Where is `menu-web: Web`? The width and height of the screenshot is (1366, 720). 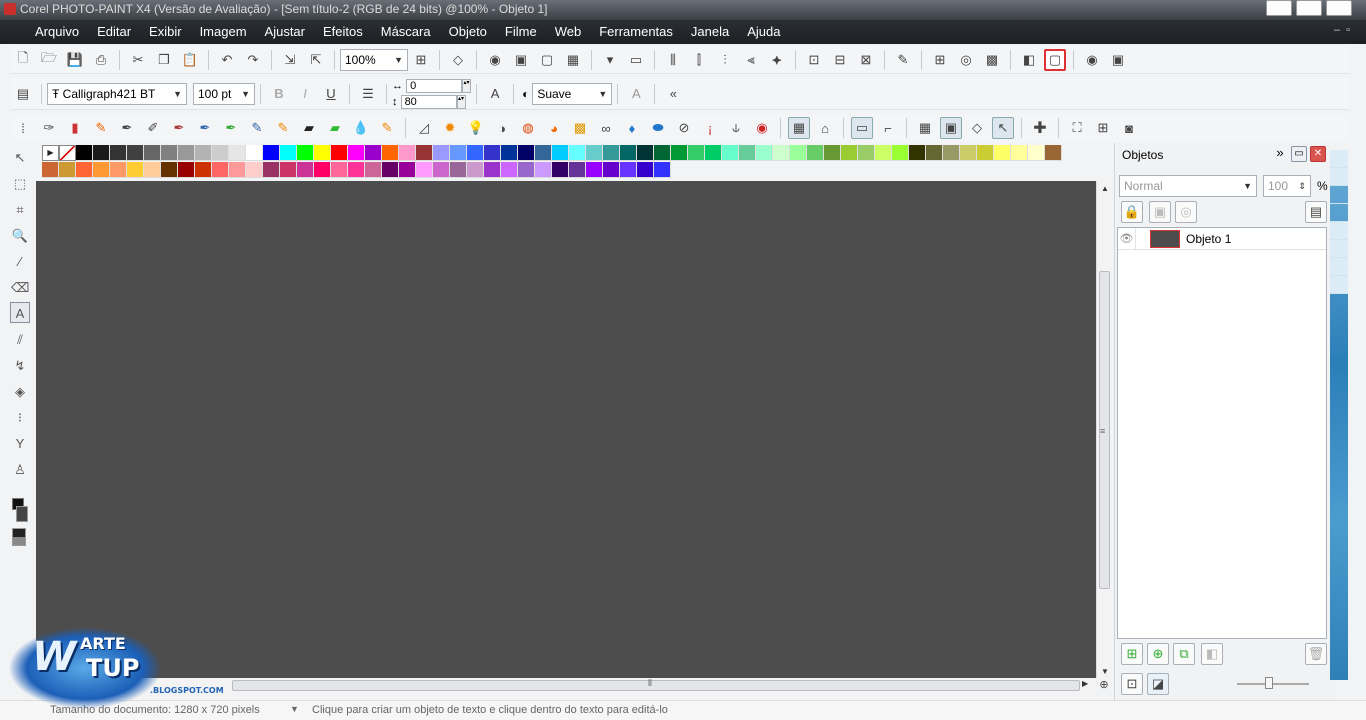 menu-web: Web is located at coordinates (568, 32).